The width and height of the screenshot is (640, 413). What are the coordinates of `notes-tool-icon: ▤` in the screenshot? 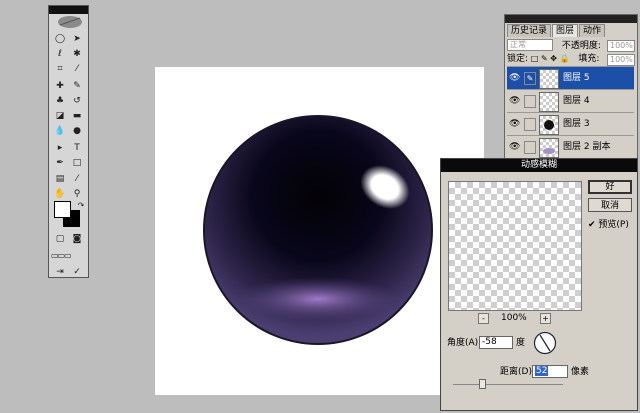 It's located at (60, 179).